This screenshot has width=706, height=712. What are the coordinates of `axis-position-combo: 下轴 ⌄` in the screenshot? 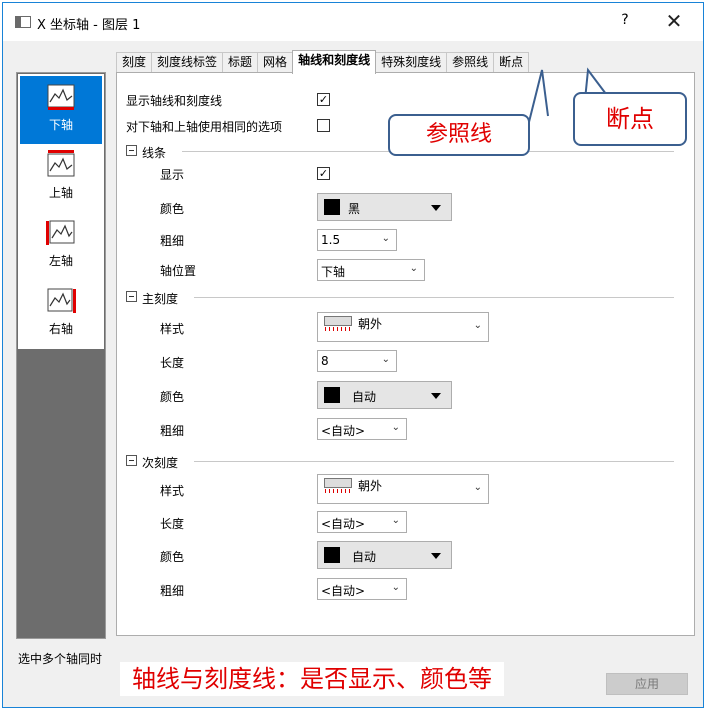 It's located at (371, 270).